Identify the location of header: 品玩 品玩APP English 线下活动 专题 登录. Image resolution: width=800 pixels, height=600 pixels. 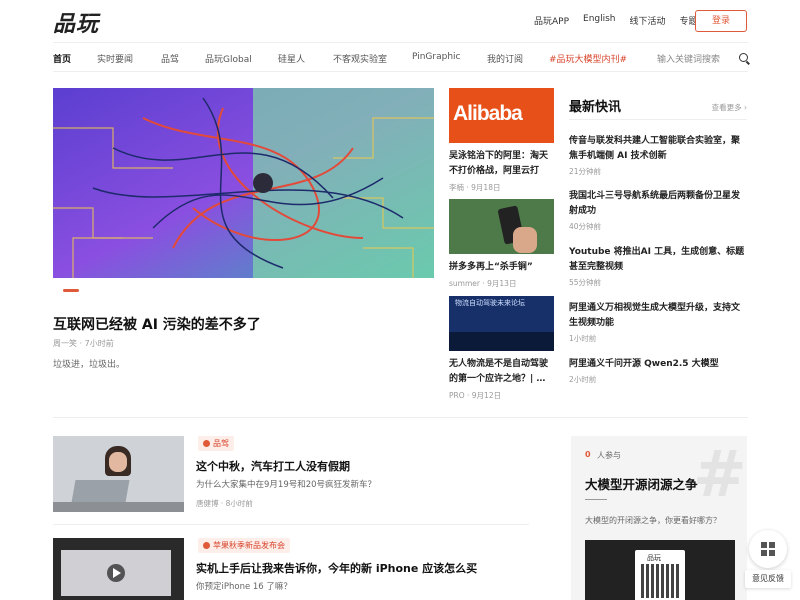
(400, 21).